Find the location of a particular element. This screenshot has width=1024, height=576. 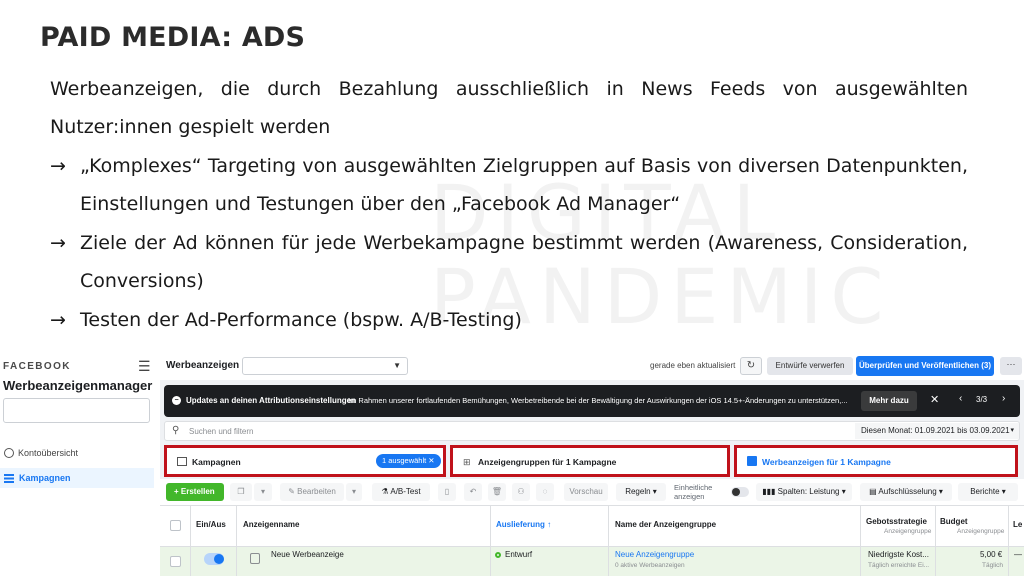

ads-icon is located at coordinates (752, 461).